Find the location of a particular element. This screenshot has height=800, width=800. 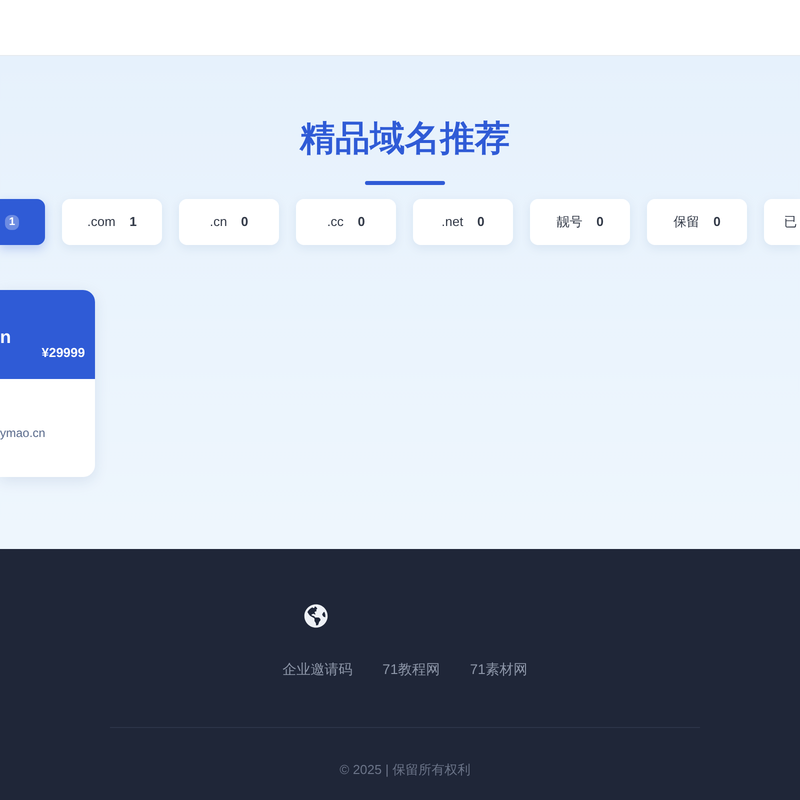

domain-url: ymao.cn is located at coordinates (23, 433).